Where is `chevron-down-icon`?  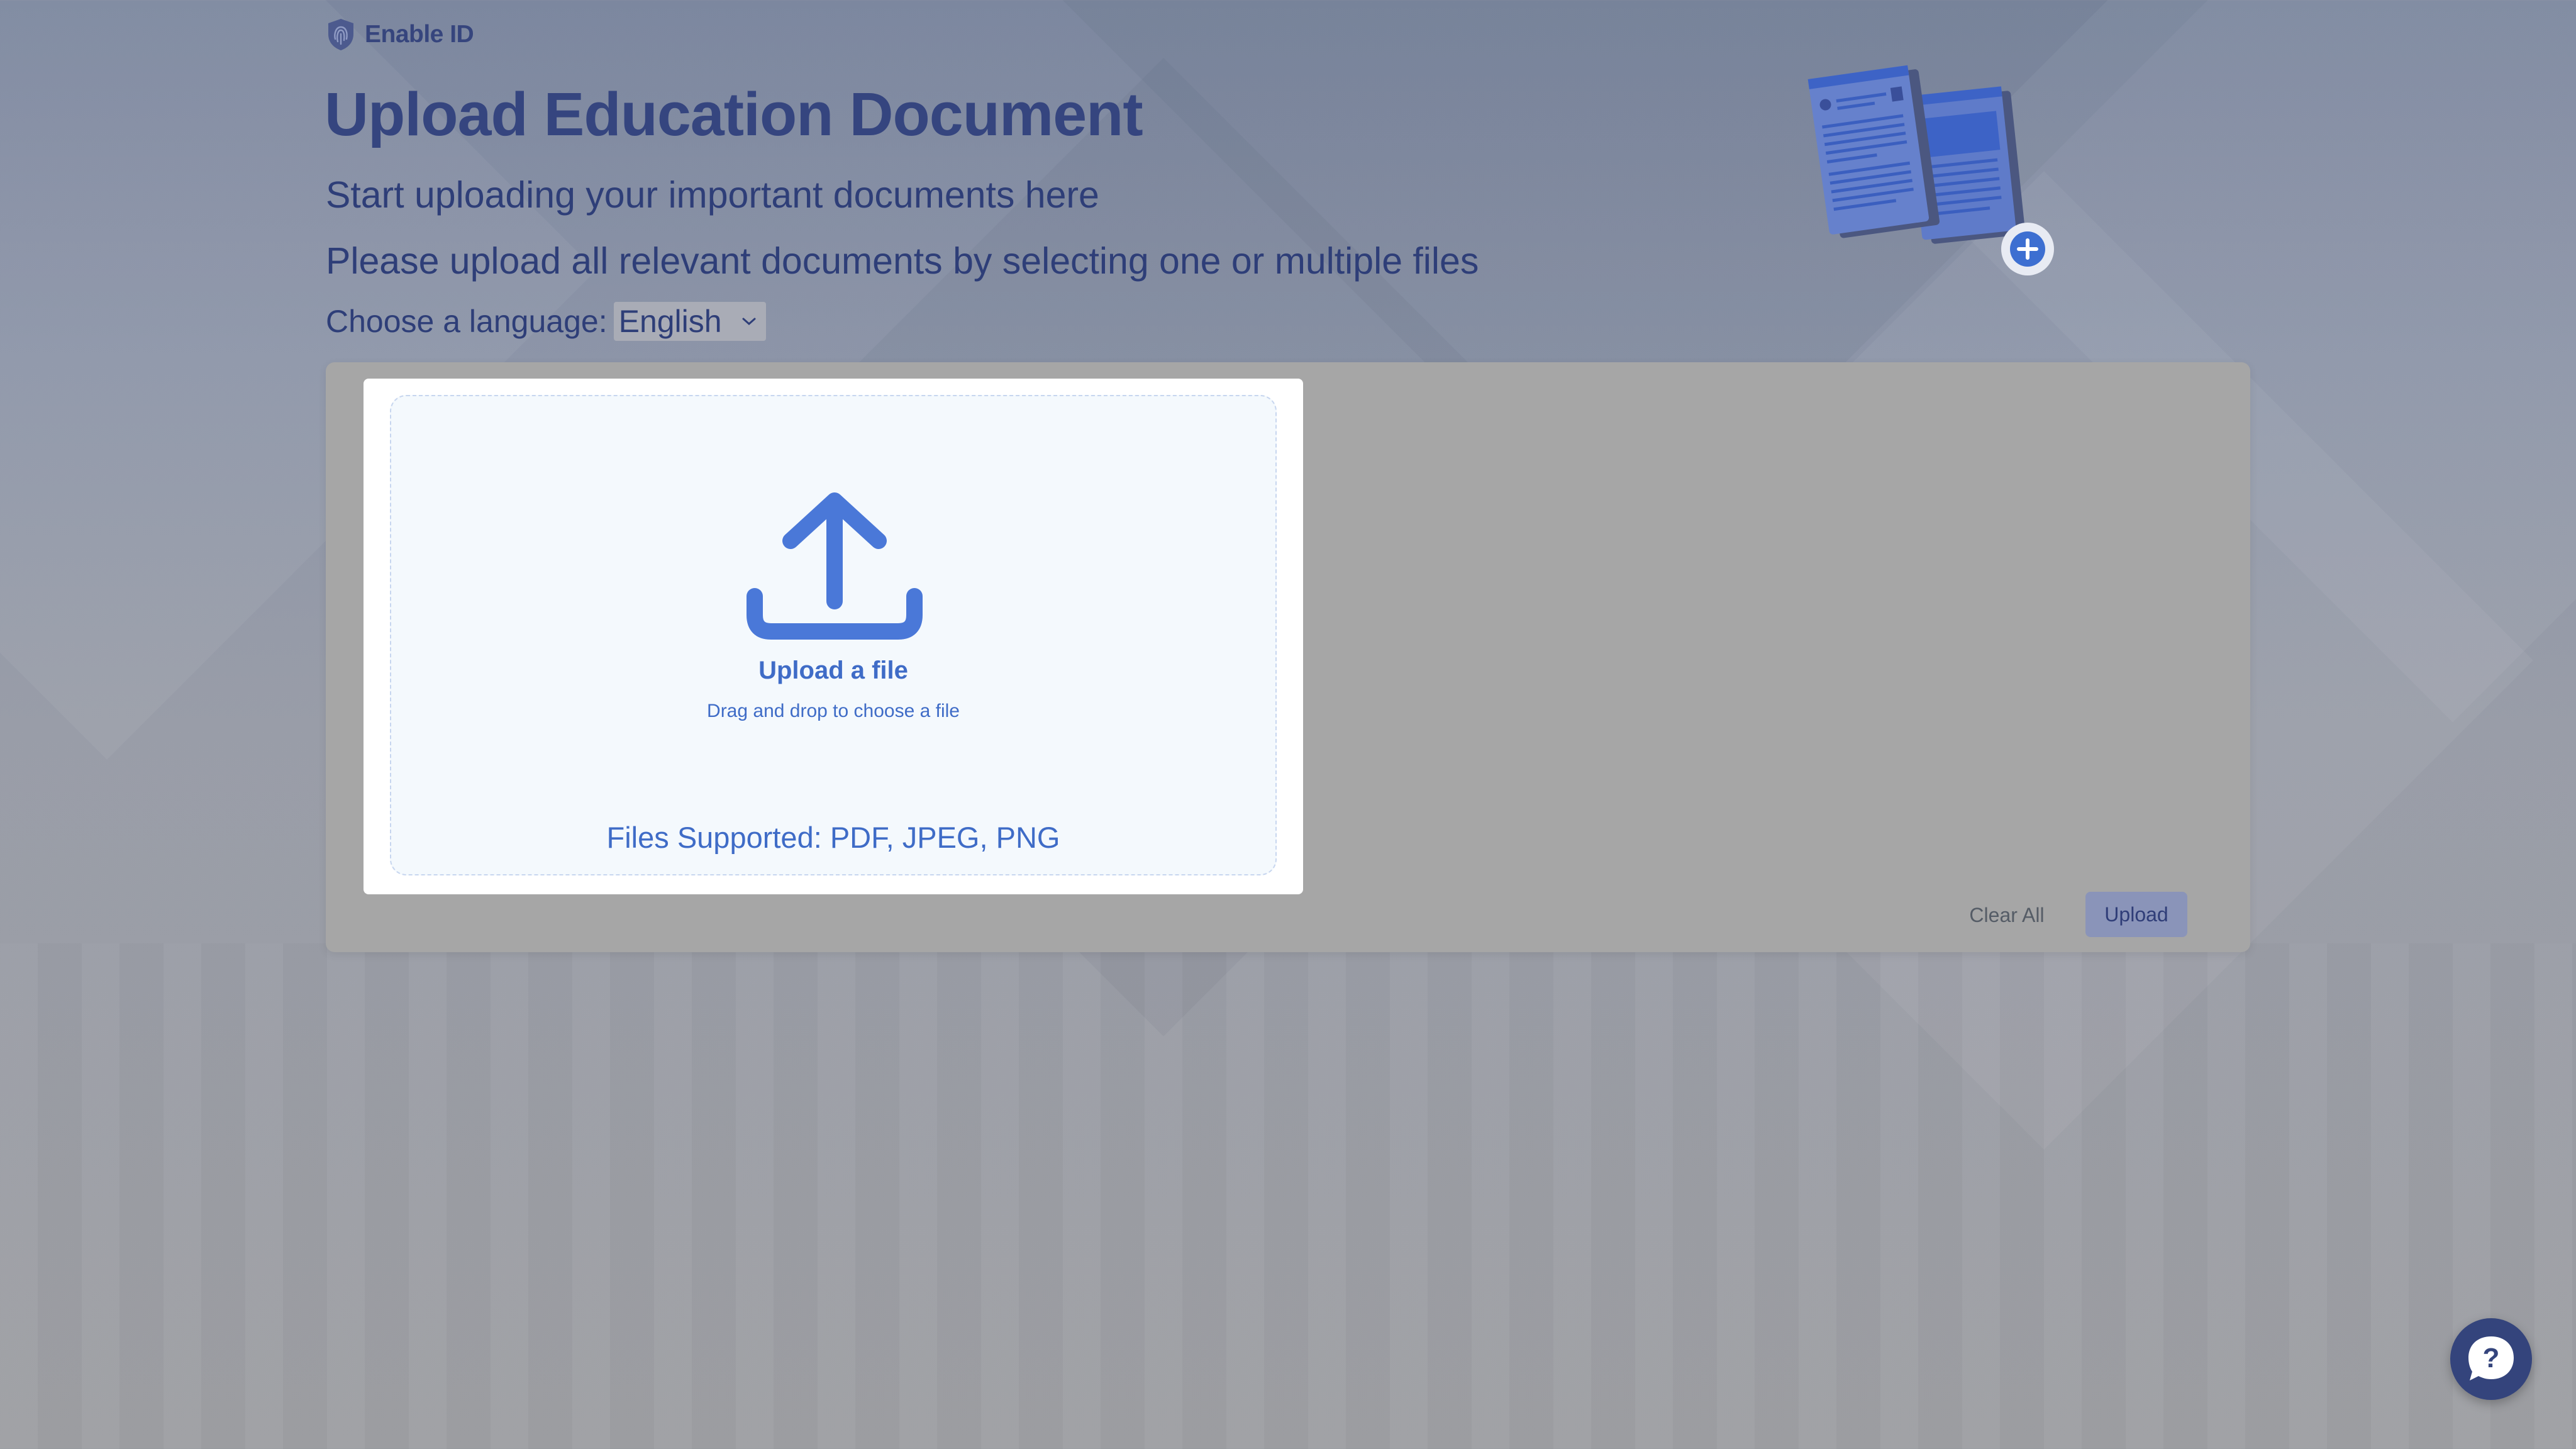 chevron-down-icon is located at coordinates (749, 322).